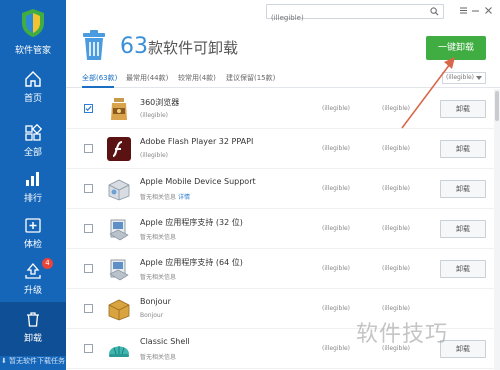  What do you see at coordinates (152, 315) in the screenshot?
I see `app-description: Bonjour` at bounding box center [152, 315].